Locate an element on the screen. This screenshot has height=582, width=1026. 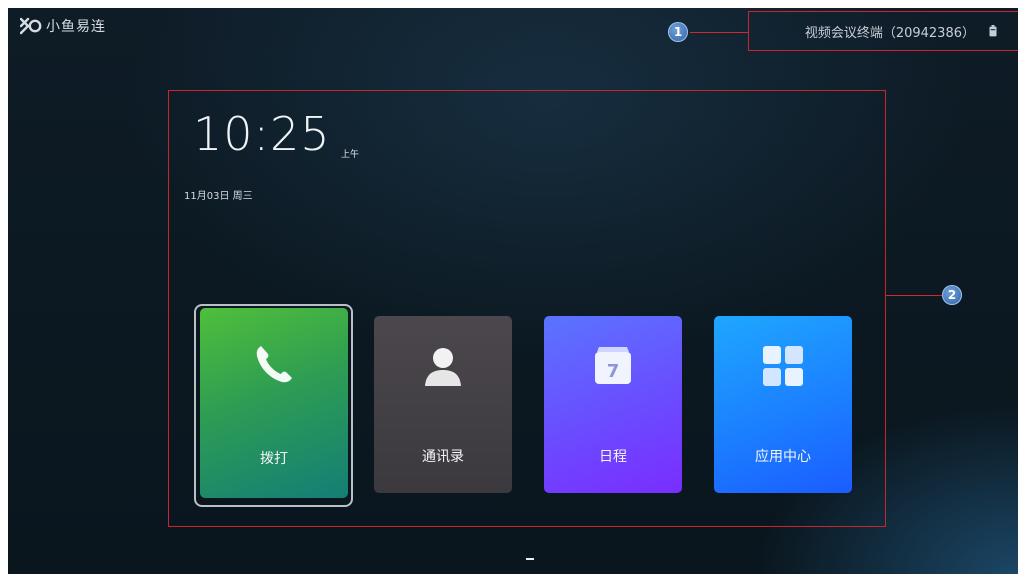
tile-app-center-label: 应用中心 is located at coordinates (783, 457).